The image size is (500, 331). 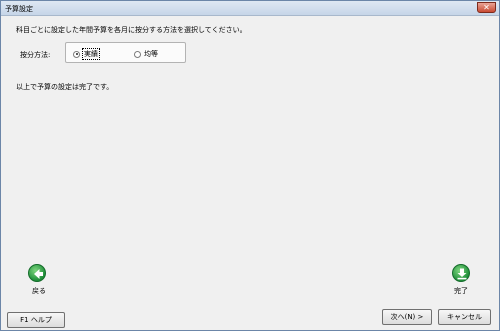 I want to click on radio-actual-label: 実績, so click(x=91, y=54).